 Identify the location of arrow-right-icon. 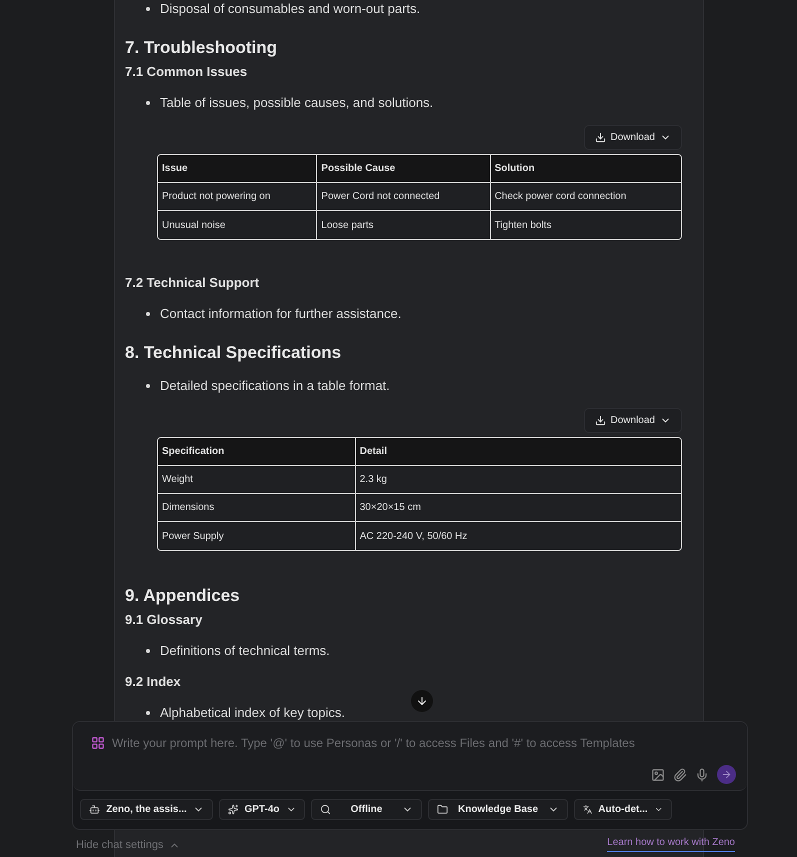
(726, 774).